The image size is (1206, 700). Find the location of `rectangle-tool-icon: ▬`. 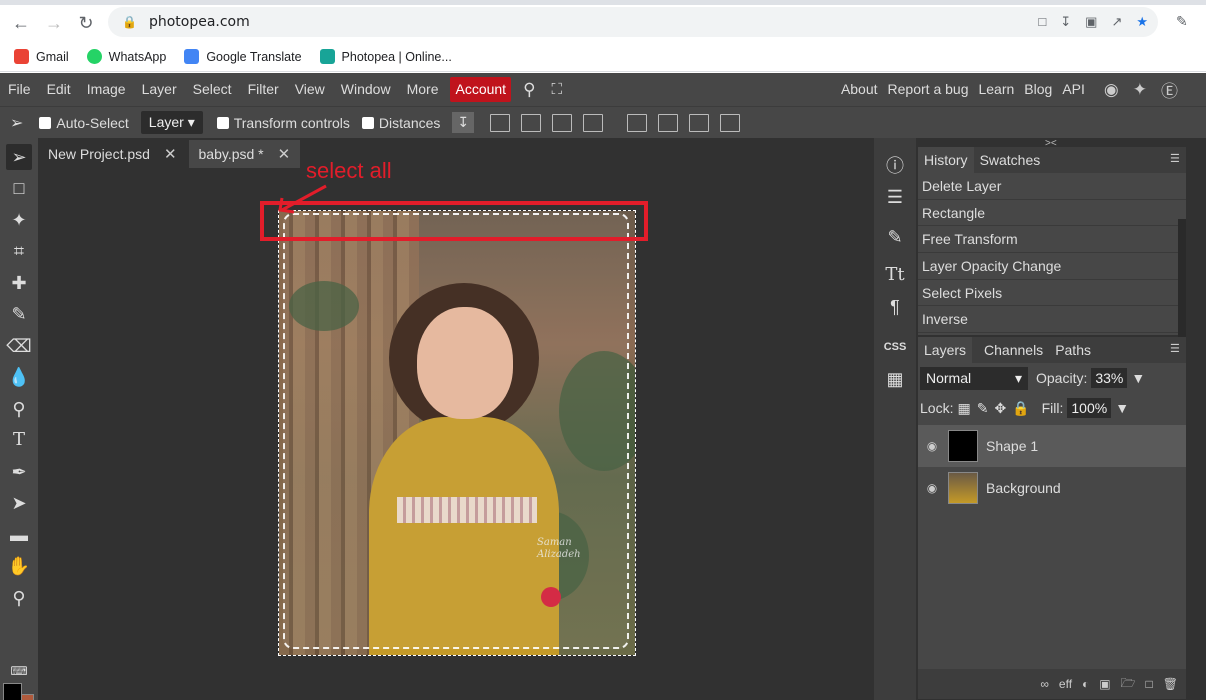

rectangle-tool-icon: ▬ is located at coordinates (19, 535).